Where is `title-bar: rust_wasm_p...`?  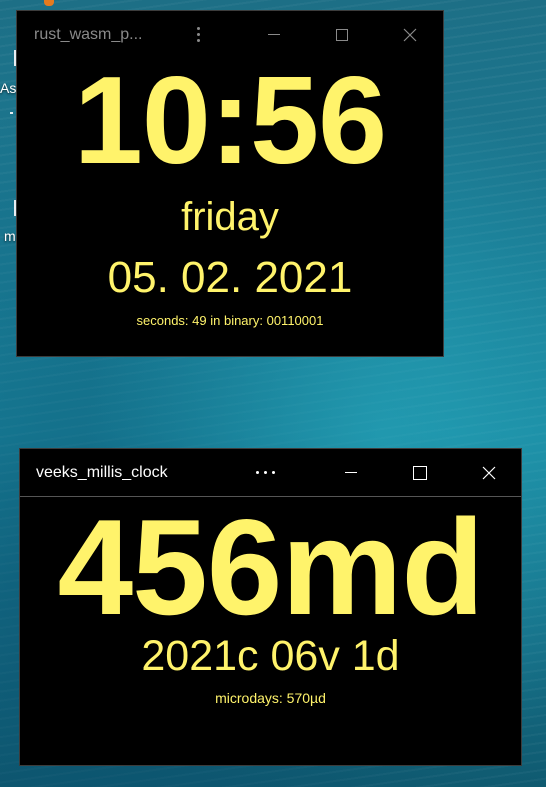 title-bar: rust_wasm_p... is located at coordinates (230, 34).